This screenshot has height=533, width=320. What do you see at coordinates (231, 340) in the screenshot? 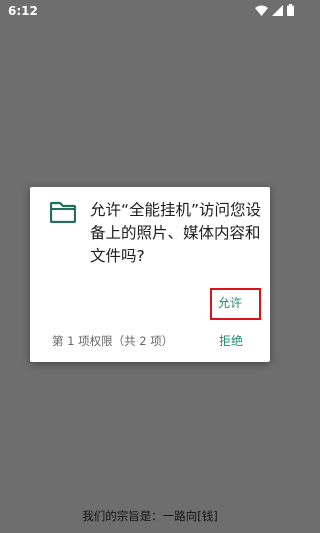
I see `deny-button: 拒绝` at bounding box center [231, 340].